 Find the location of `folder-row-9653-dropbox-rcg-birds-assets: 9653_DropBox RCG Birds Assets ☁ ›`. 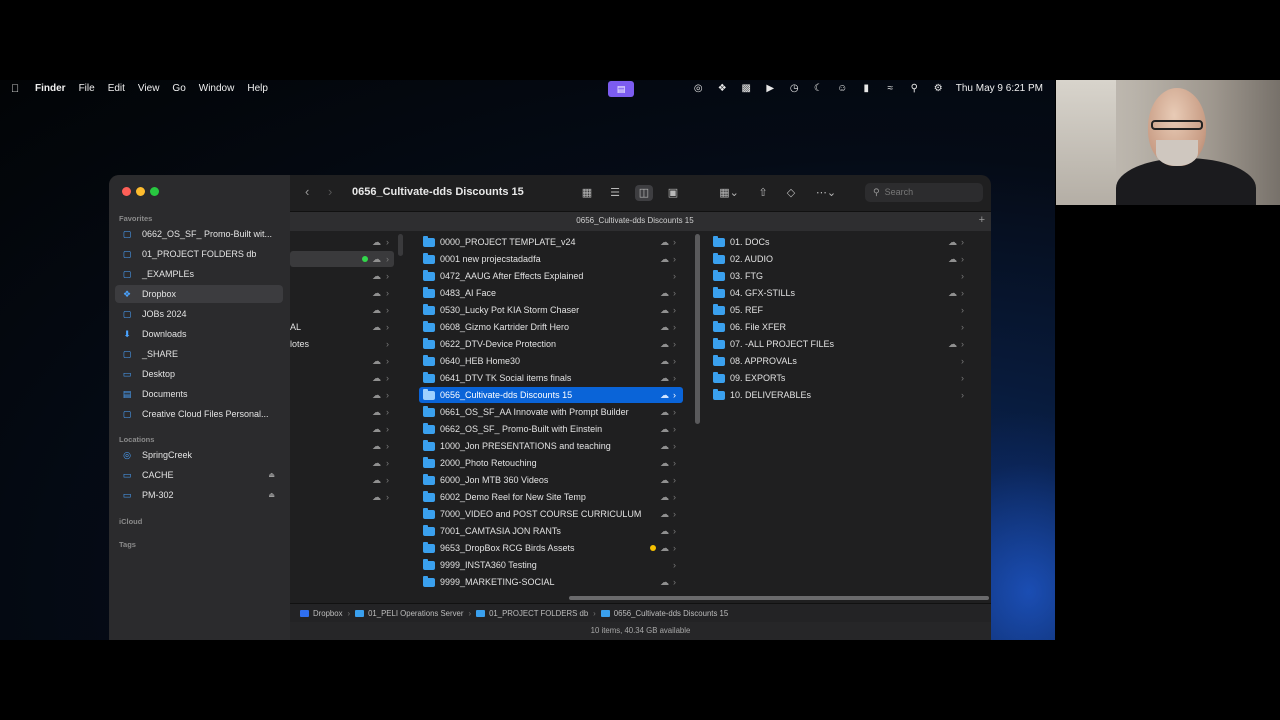

folder-row-9653-dropbox-rcg-birds-assets: 9653_DropBox RCG Birds Assets ☁ › is located at coordinates (551, 548).